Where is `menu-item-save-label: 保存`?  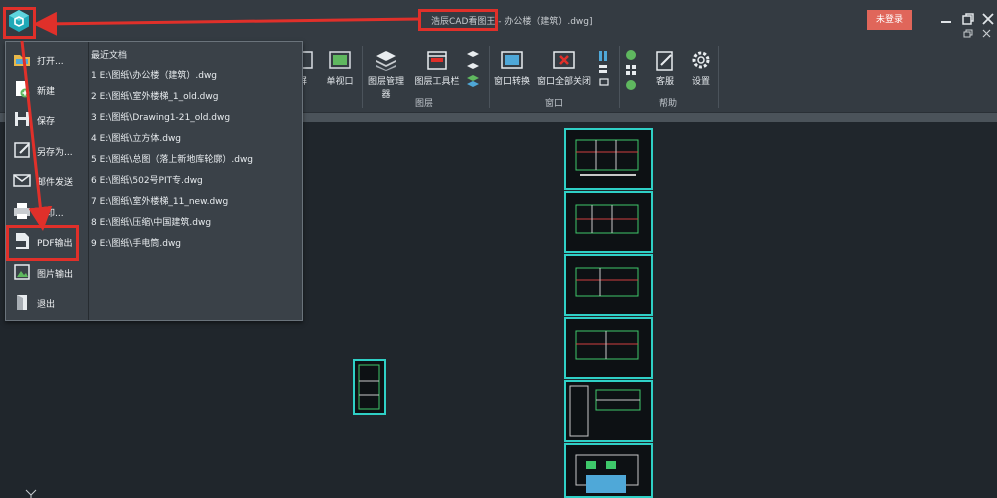 menu-item-save-label: 保存 is located at coordinates (46, 122).